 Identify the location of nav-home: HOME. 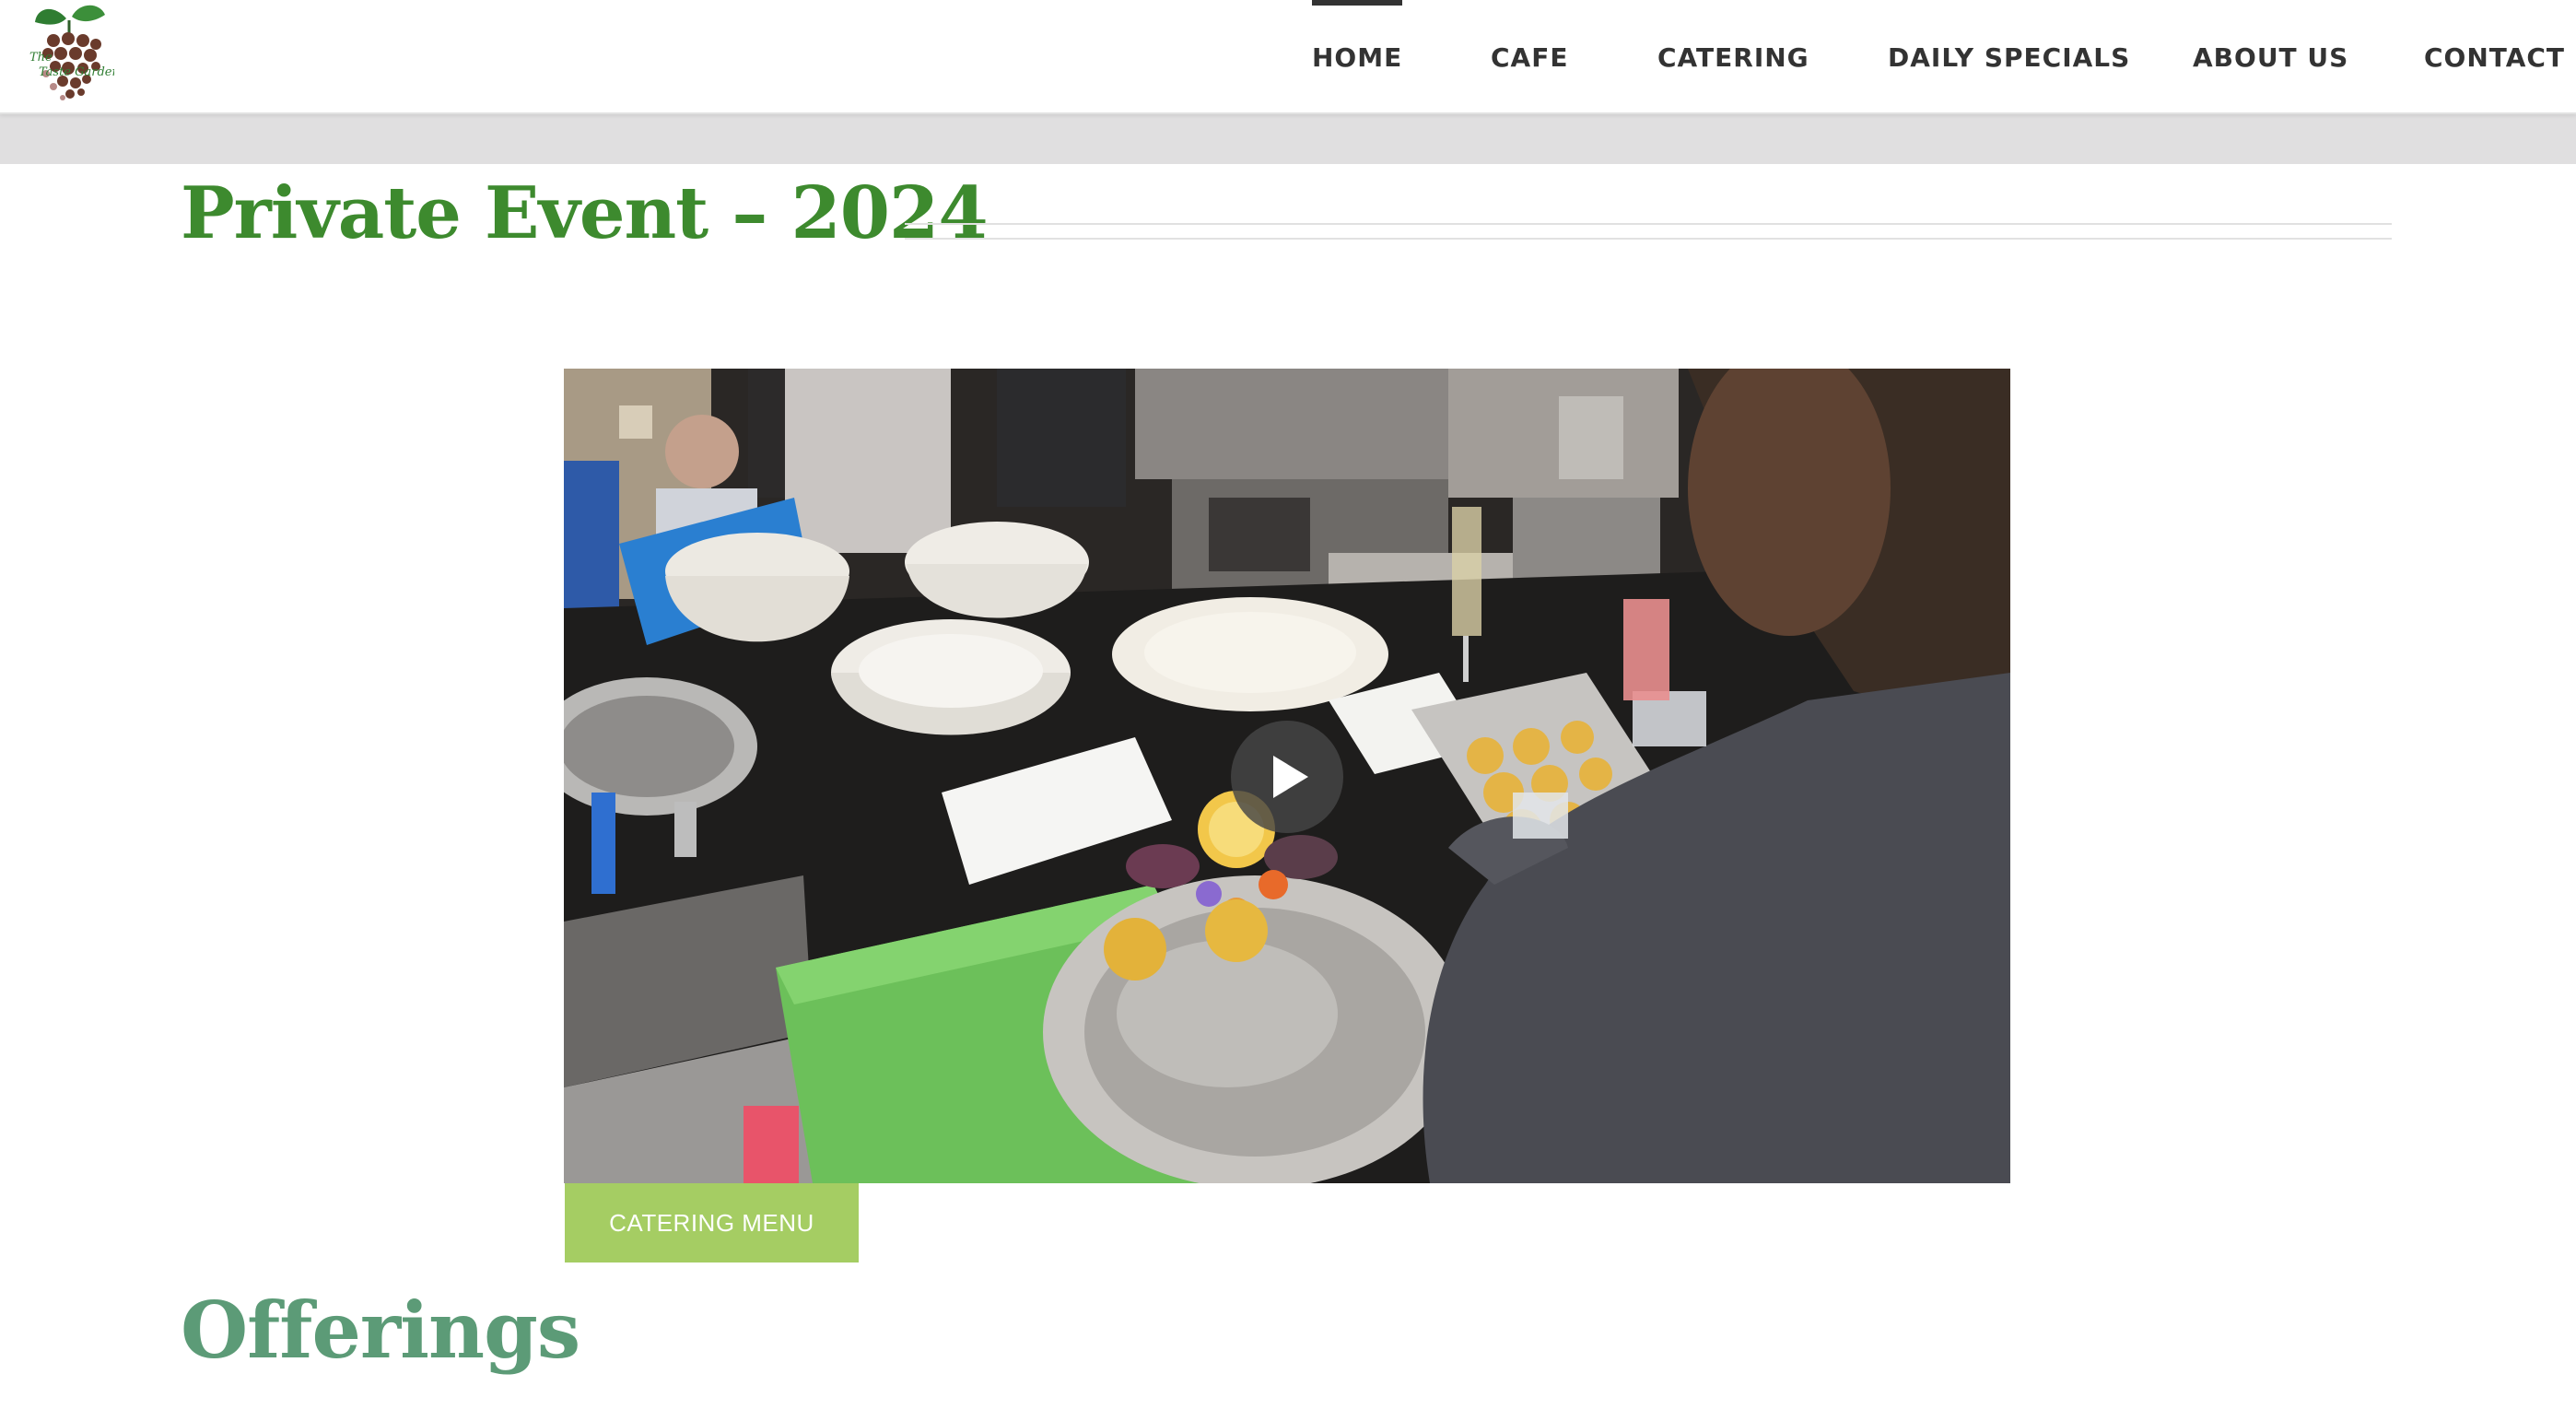
(1357, 57).